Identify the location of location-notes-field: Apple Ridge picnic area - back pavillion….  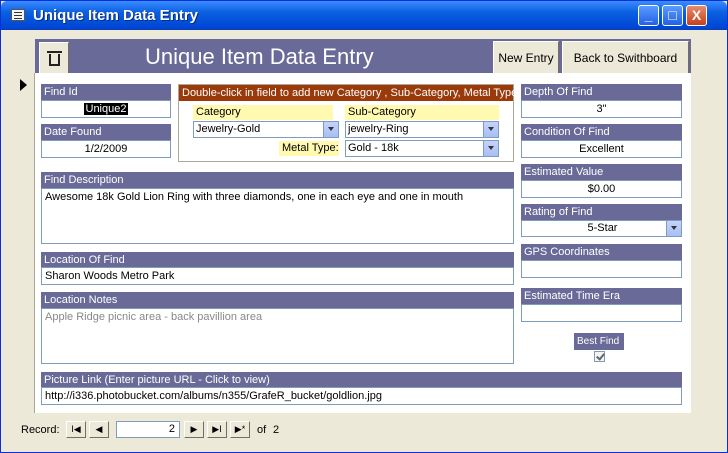
(277, 336).